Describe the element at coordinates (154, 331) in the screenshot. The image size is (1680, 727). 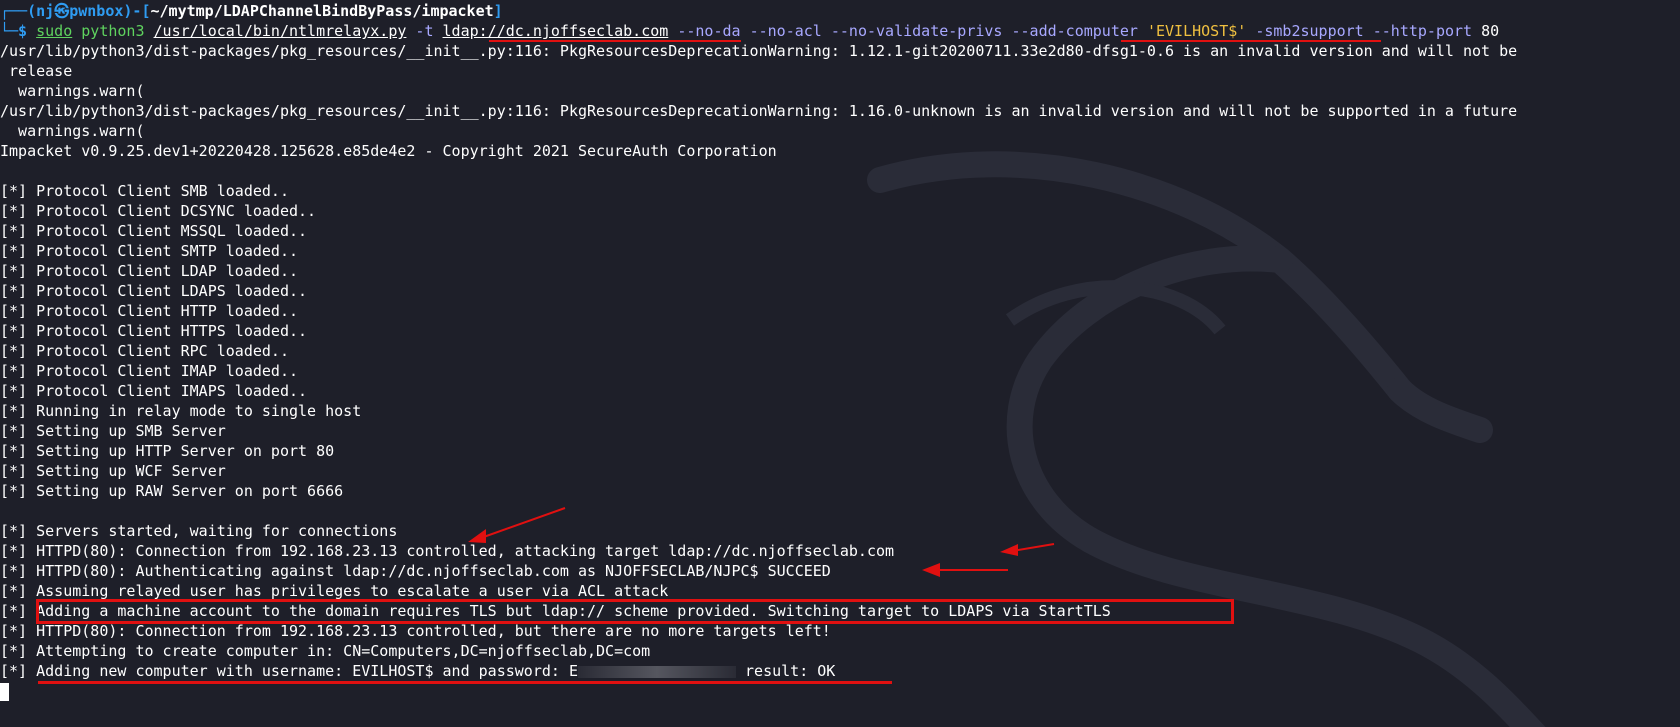
I see `output-line: [*] Protocol Client HTTPS loaded..` at that location.